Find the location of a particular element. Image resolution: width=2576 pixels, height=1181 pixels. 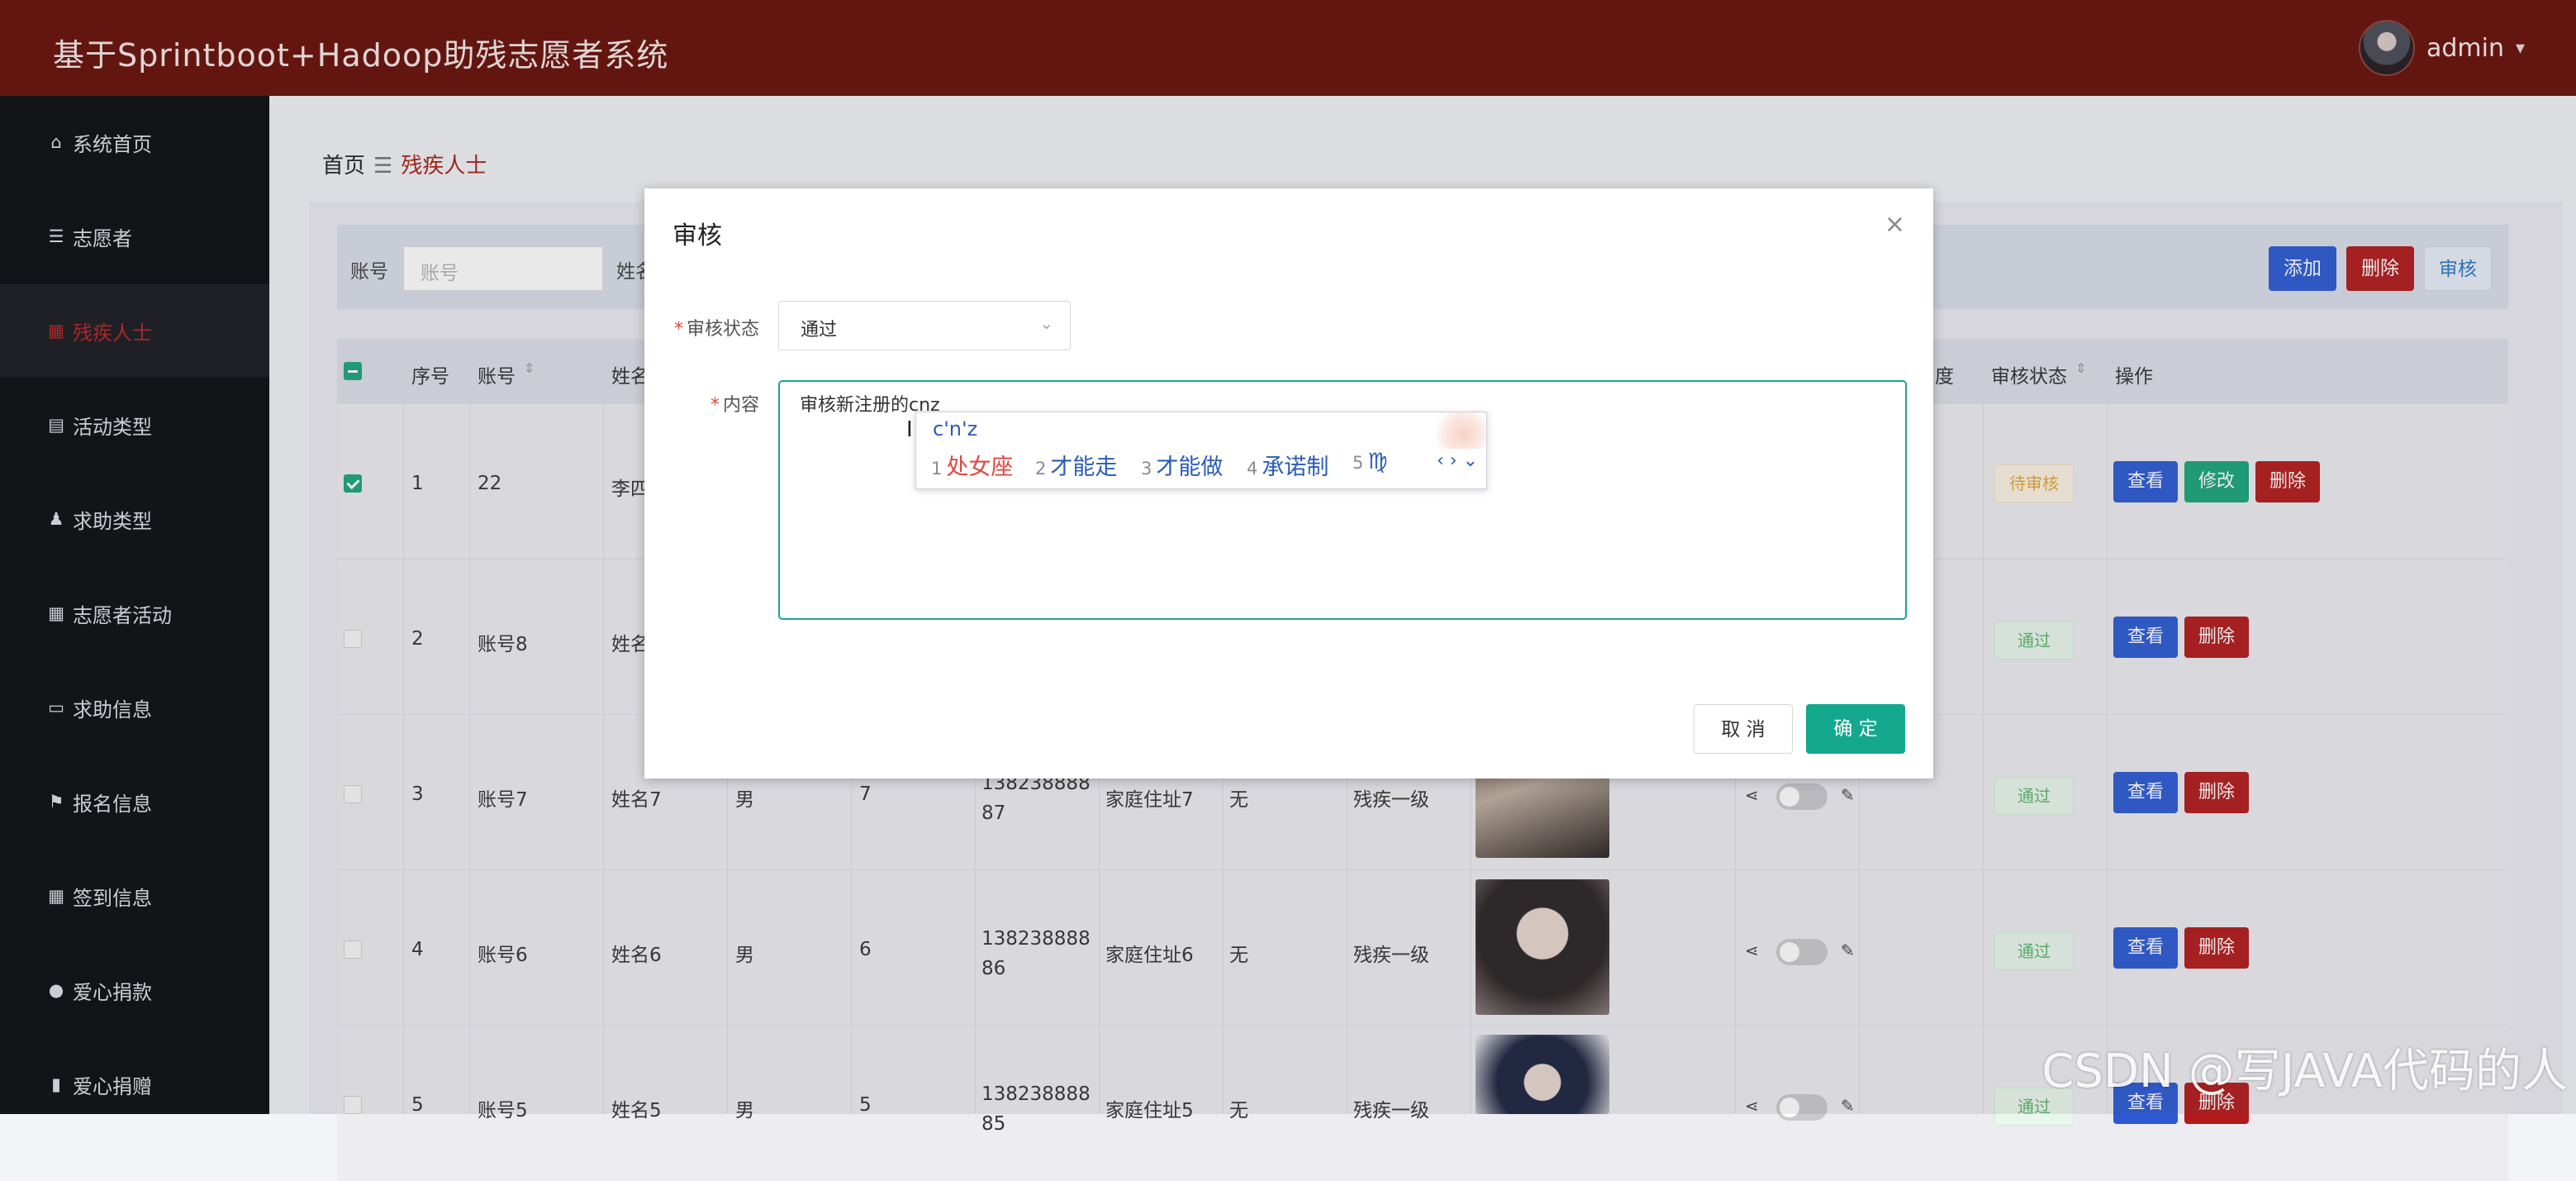

ime-candidate: 3 才能做 is located at coordinates (1182, 465).